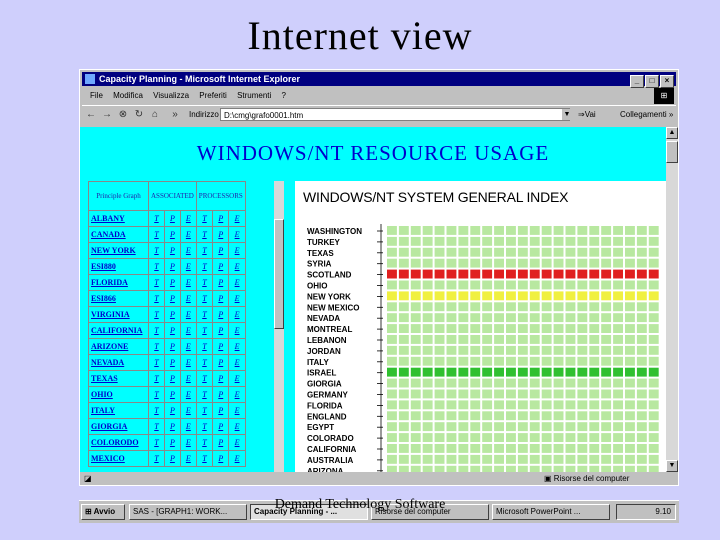  What do you see at coordinates (91, 115) in the screenshot?
I see `back-arrow-icon: ←` at bounding box center [91, 115].